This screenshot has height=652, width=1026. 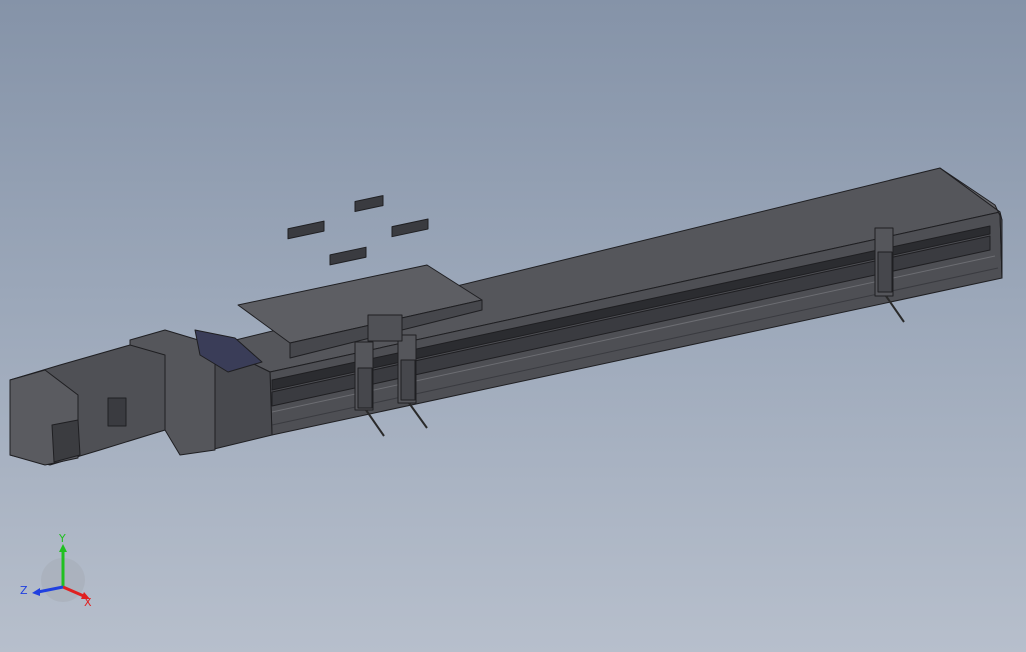 What do you see at coordinates (63, 548) in the screenshot?
I see `y-axis-arrow` at bounding box center [63, 548].